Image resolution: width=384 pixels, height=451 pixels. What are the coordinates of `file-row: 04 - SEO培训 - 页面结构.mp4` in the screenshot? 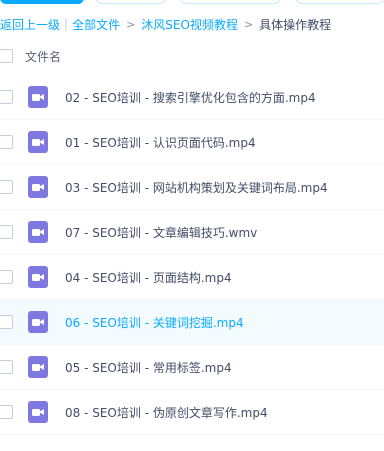 It's located at (192, 277).